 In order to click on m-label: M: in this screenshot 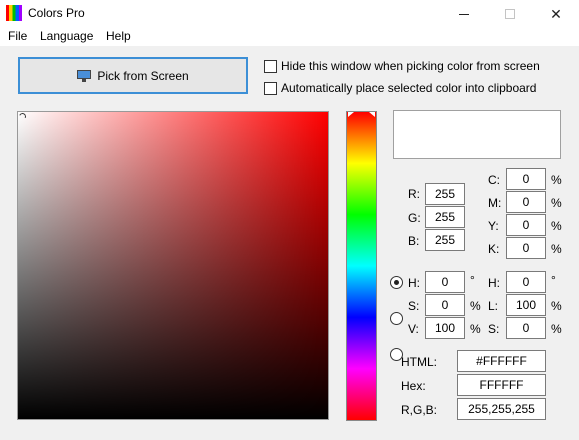, I will do `click(495, 203)`.